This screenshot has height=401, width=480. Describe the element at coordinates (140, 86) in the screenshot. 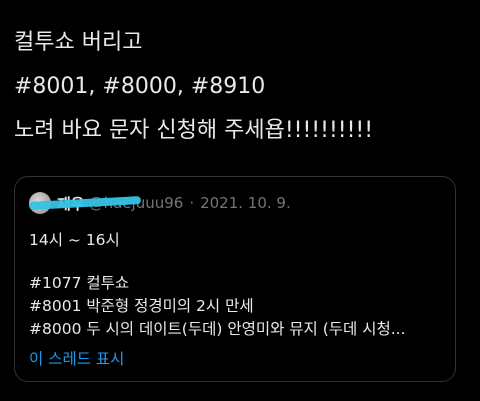

I see `tweet-text-line-2: #8001, #8000, #8910` at that location.